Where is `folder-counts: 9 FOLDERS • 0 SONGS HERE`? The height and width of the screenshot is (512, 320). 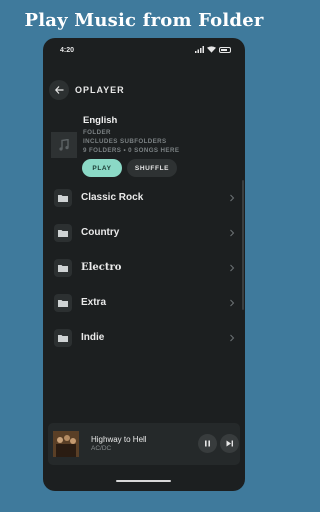
folder-counts: 9 FOLDERS • 0 SONGS HERE is located at coordinates (131, 150).